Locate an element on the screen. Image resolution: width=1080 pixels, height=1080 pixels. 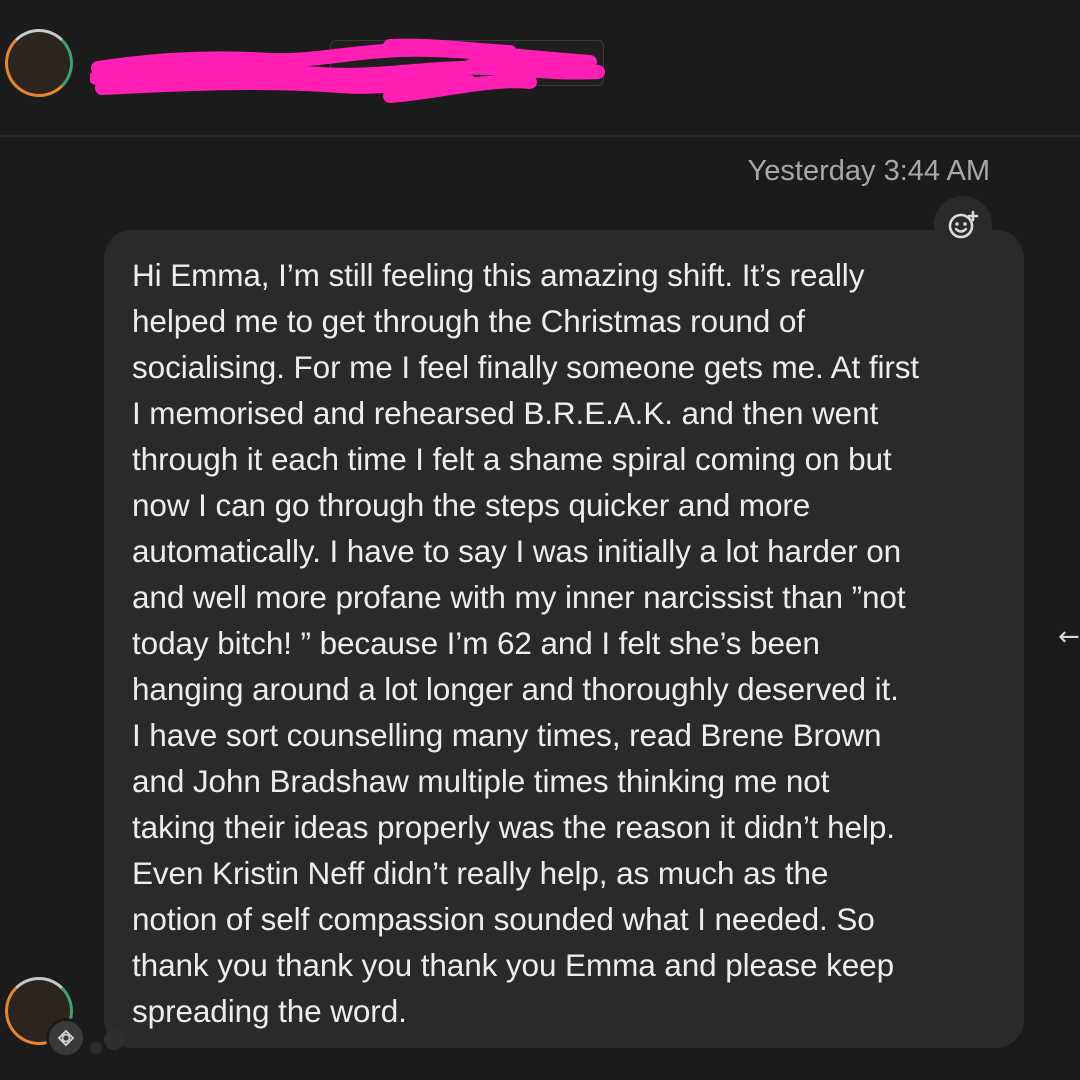
add-reaction-icon is located at coordinates (963, 224).